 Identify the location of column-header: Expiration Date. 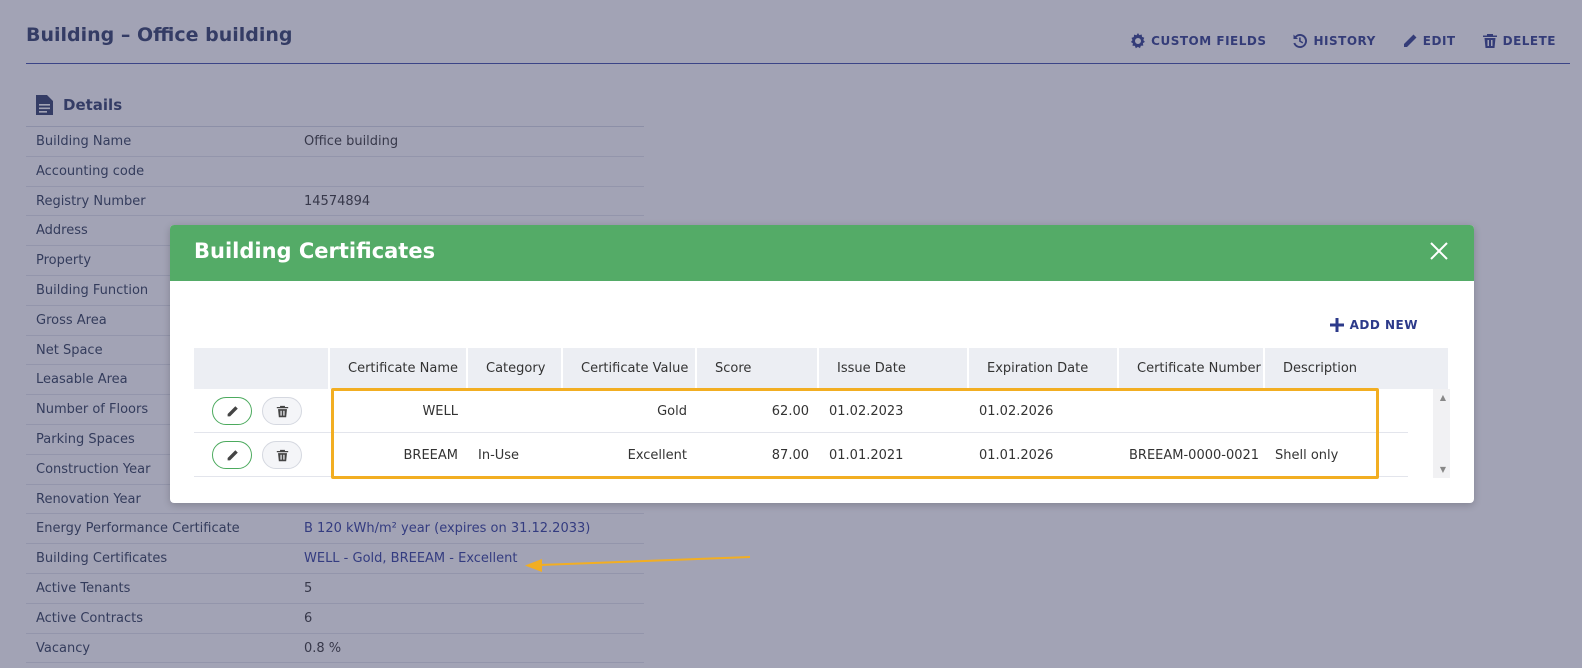
(1044, 368).